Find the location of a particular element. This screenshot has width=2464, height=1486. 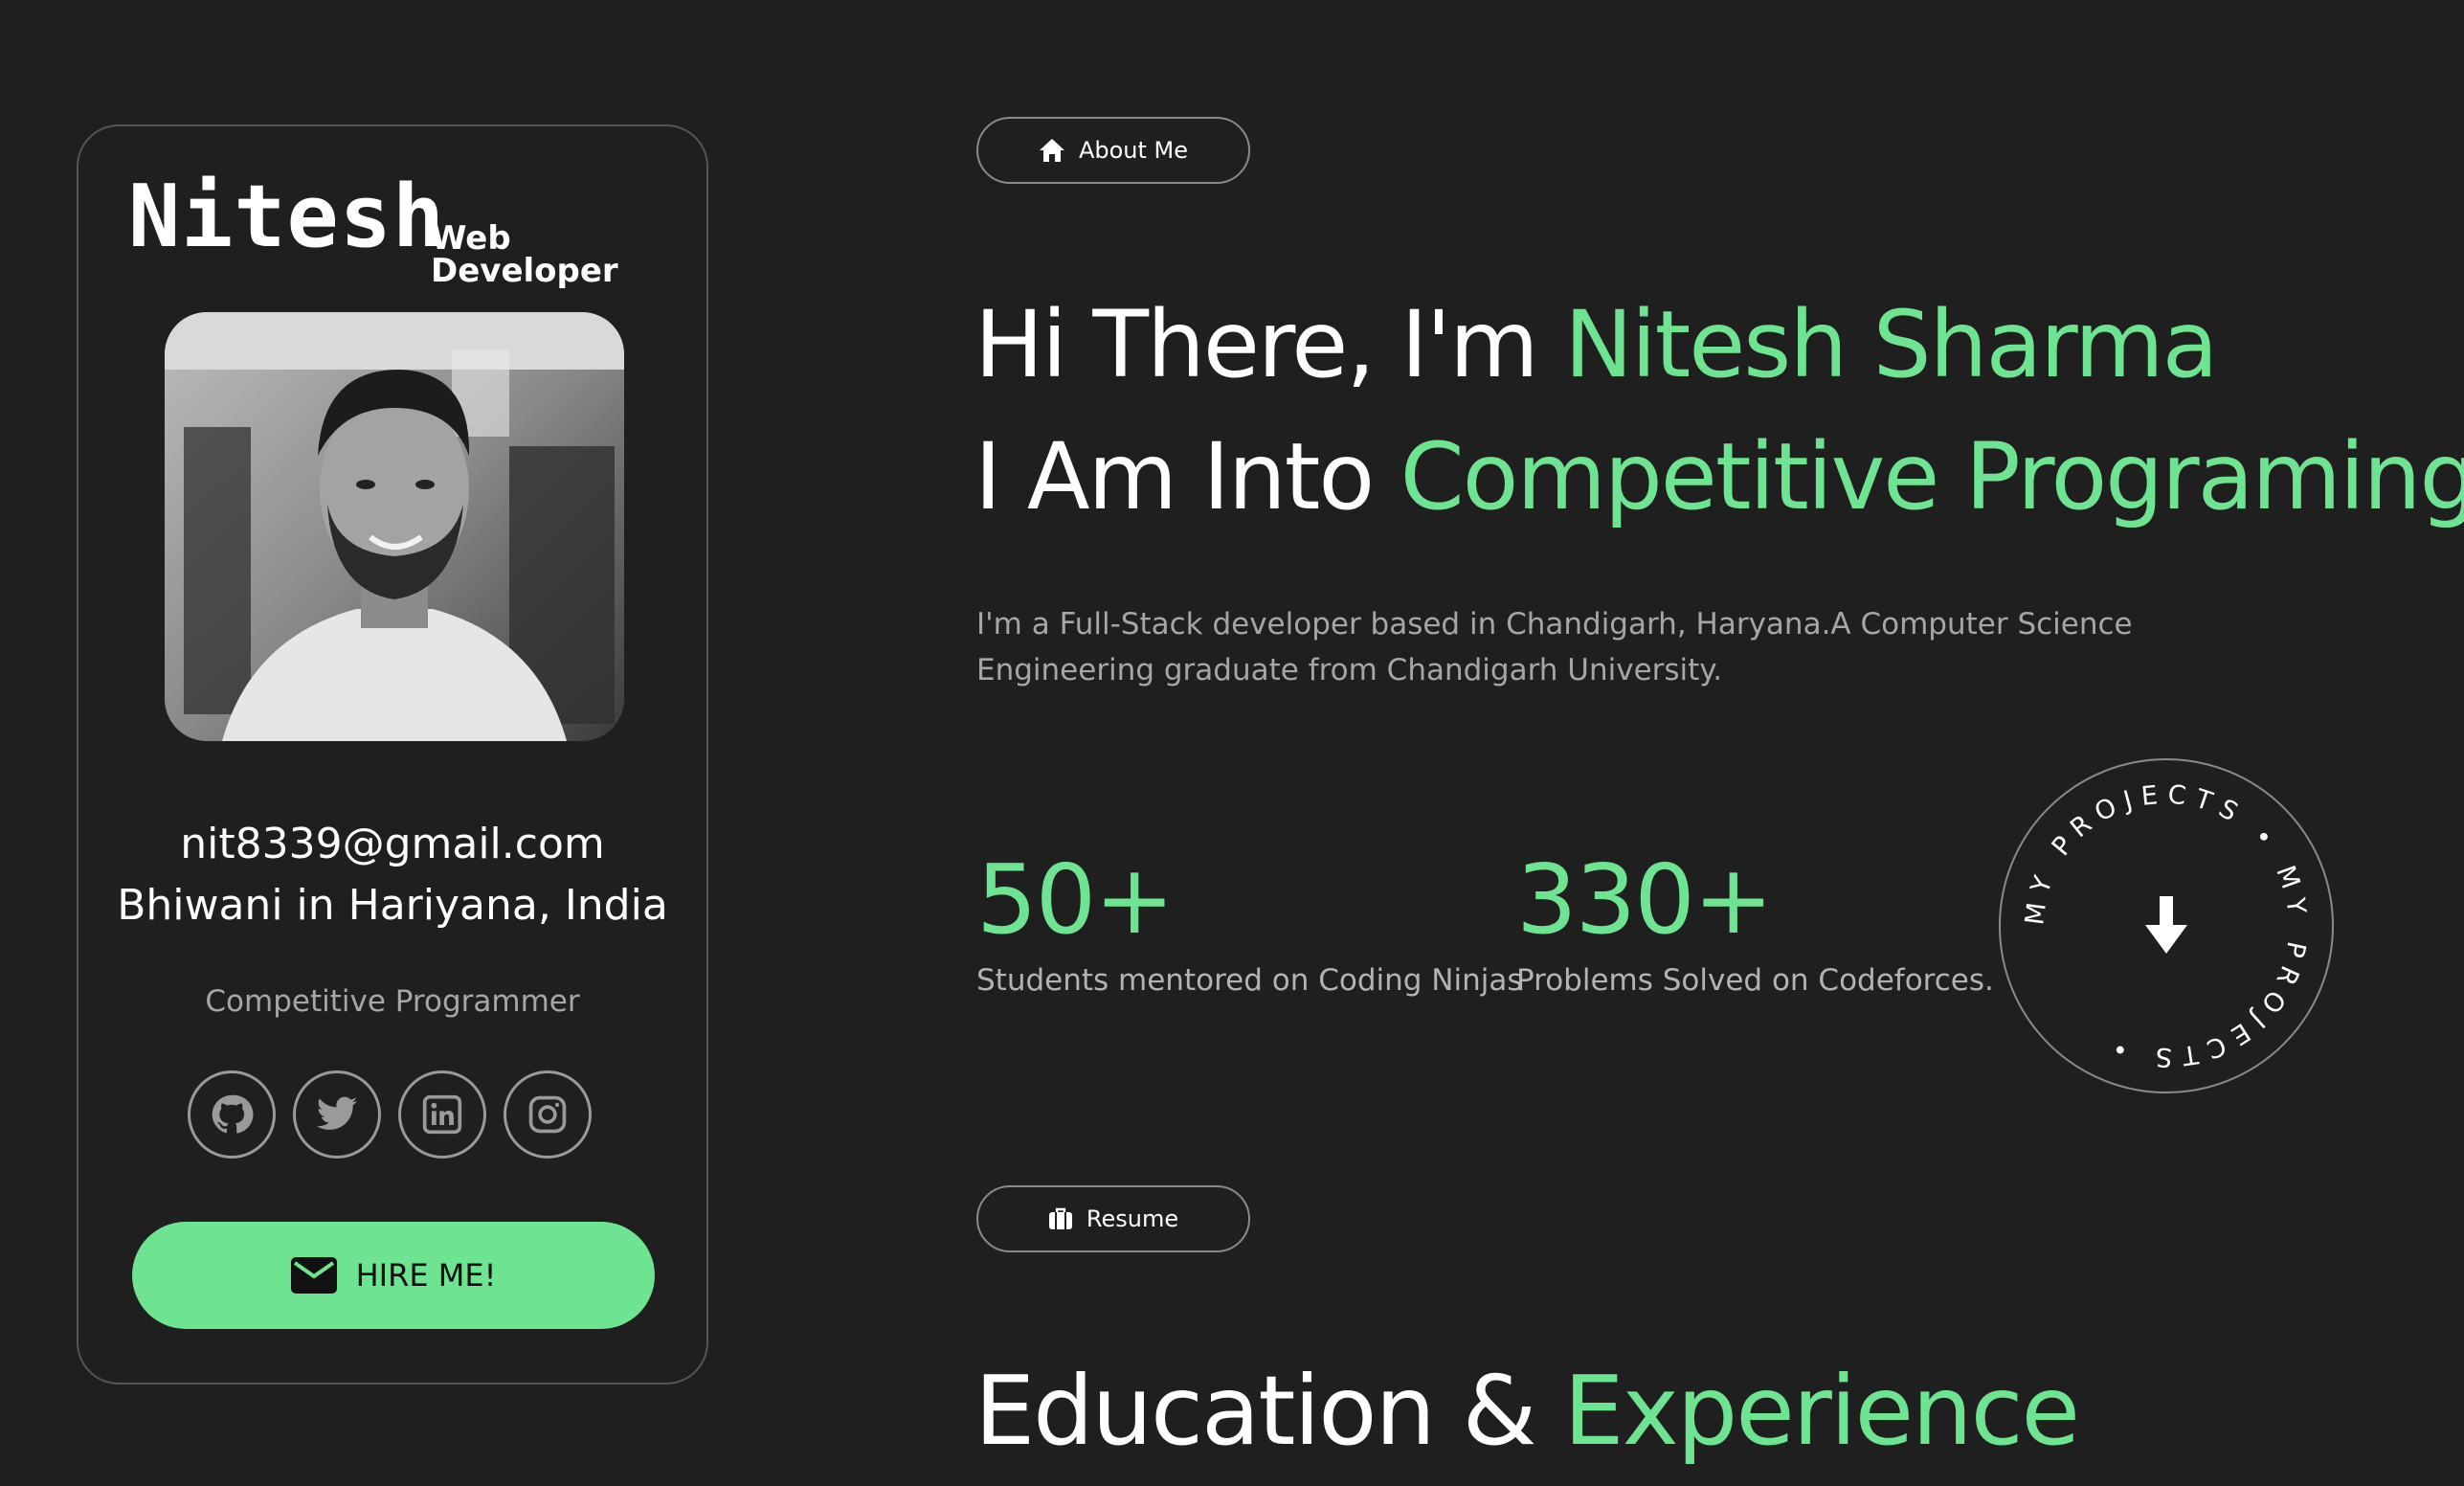

twitter-link is located at coordinates (337, 1114).